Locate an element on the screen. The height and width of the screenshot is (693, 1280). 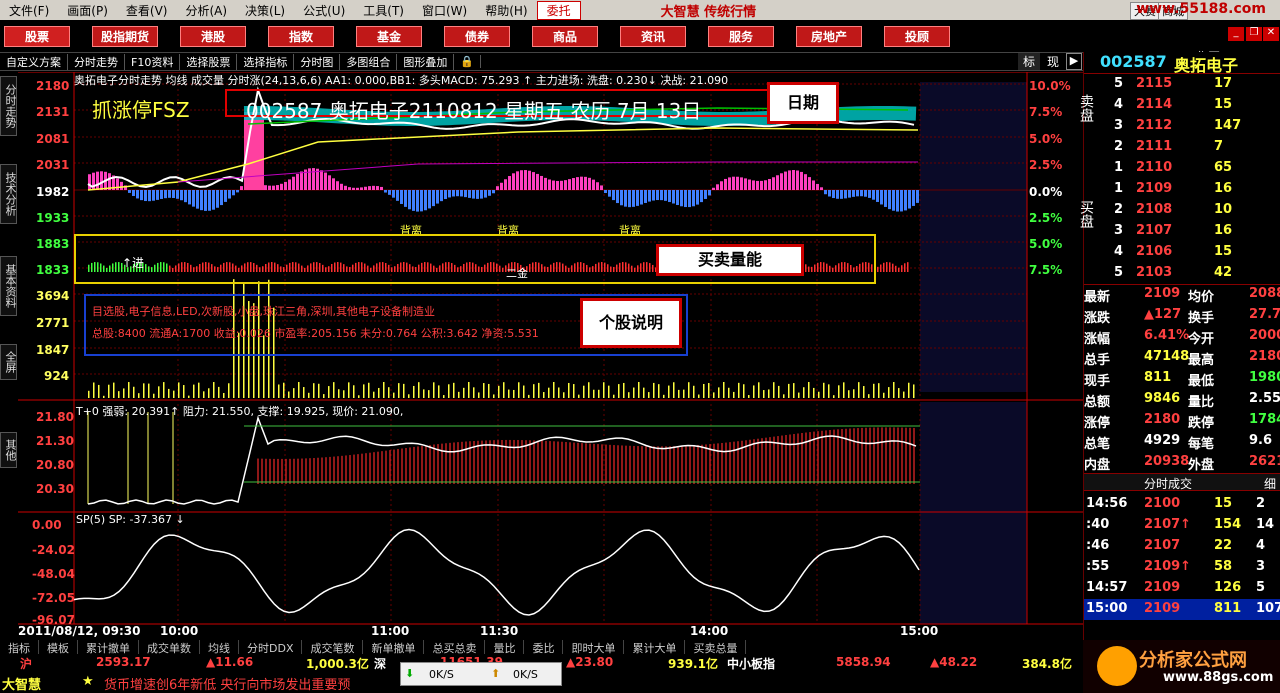
ticker-text: 货币增速创6年新低 央行向市场发出重要预 is located at coordinates (227, 683).